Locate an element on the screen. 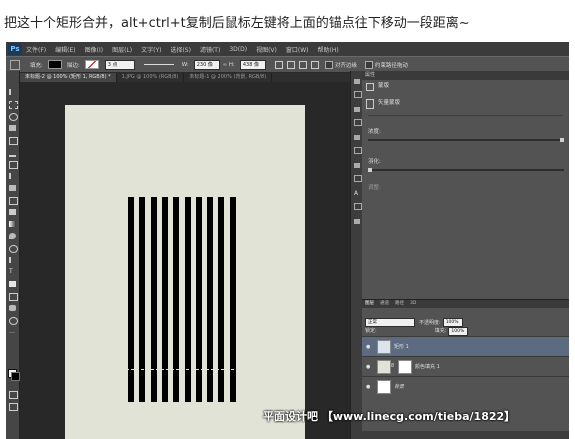 This screenshot has width=575, height=439. density-slider is located at coordinates (466, 140).